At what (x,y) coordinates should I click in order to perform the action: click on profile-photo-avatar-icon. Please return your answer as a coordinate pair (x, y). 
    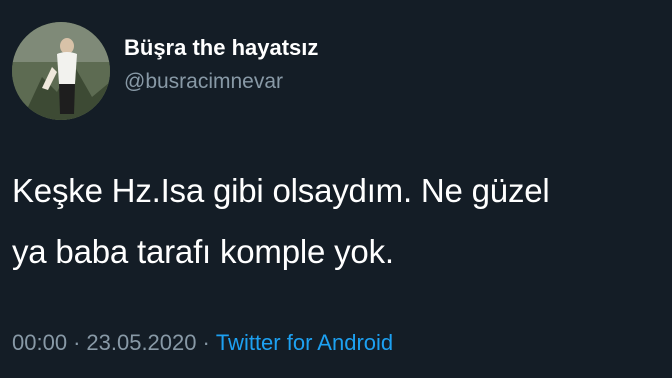
    Looking at the image, I should click on (61, 71).